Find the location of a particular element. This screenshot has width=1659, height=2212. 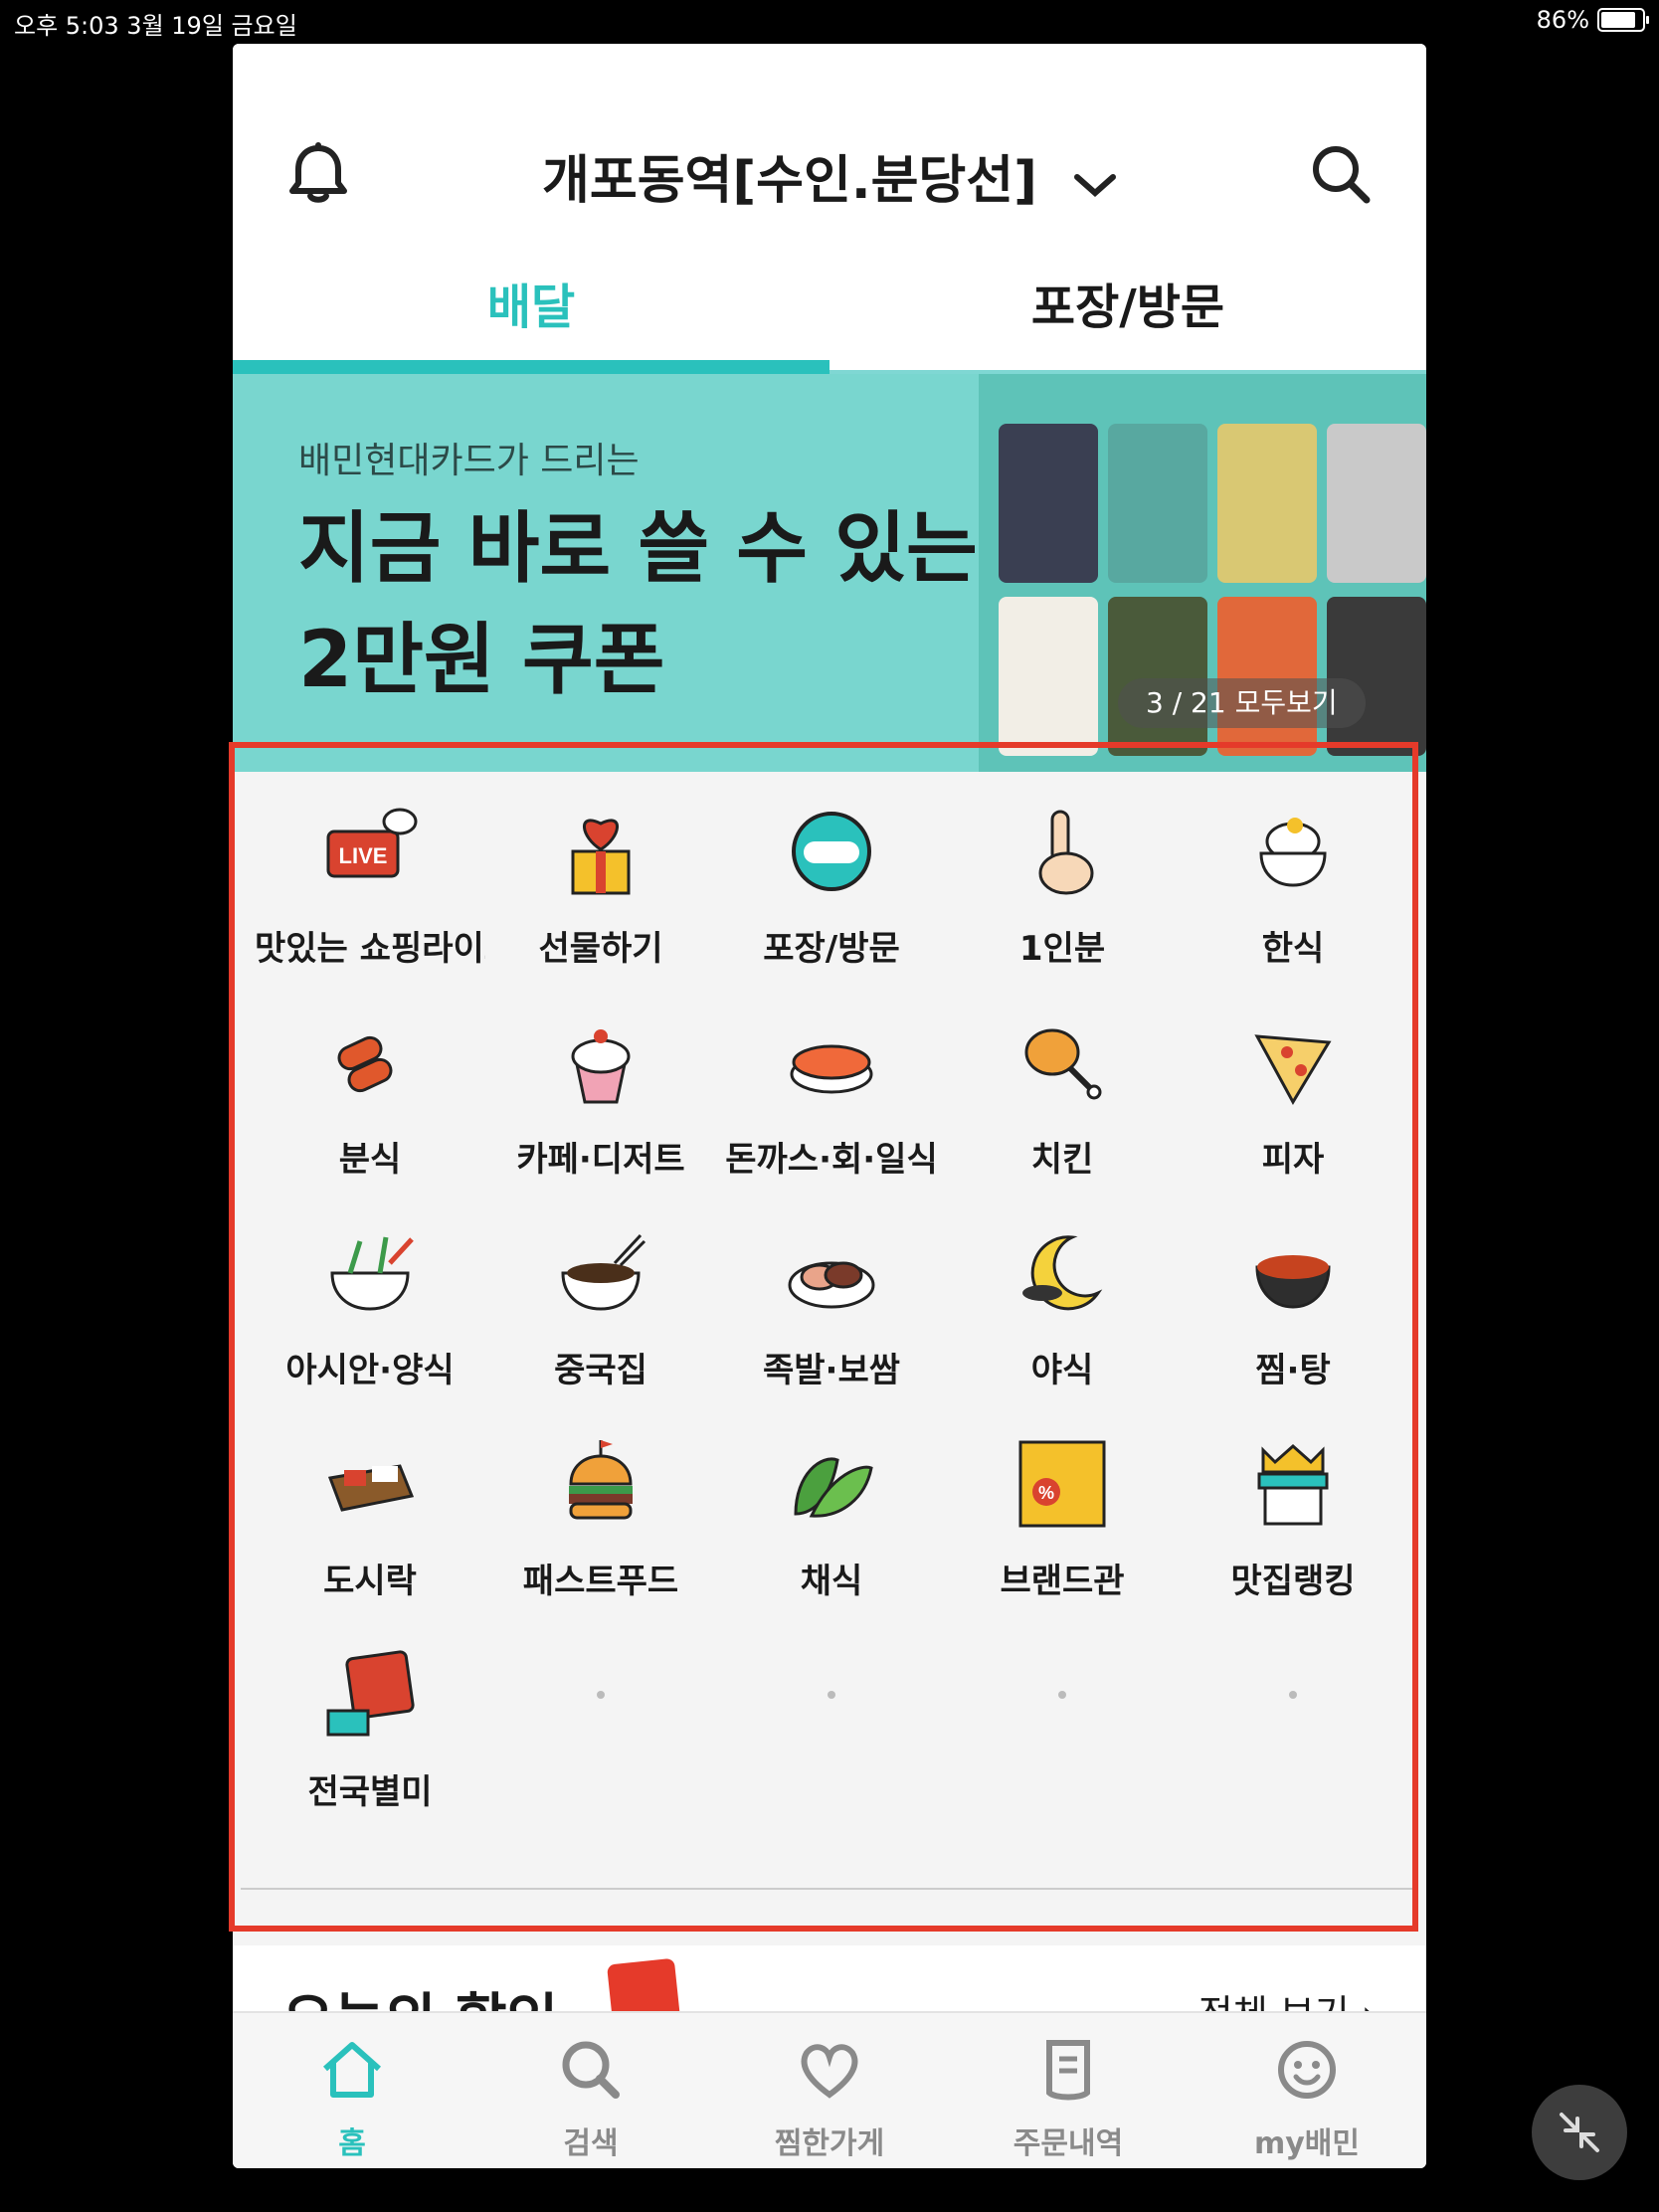

location-label: 개포동역[수인.분당선] is located at coordinates (789, 181).